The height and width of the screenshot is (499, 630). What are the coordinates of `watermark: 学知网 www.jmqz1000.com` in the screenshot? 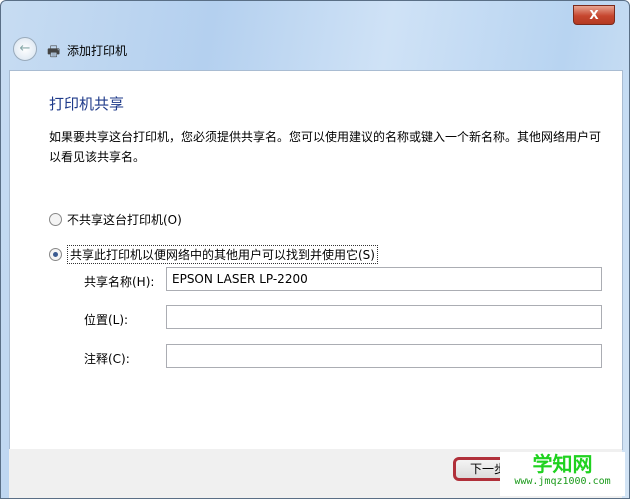 It's located at (562, 474).